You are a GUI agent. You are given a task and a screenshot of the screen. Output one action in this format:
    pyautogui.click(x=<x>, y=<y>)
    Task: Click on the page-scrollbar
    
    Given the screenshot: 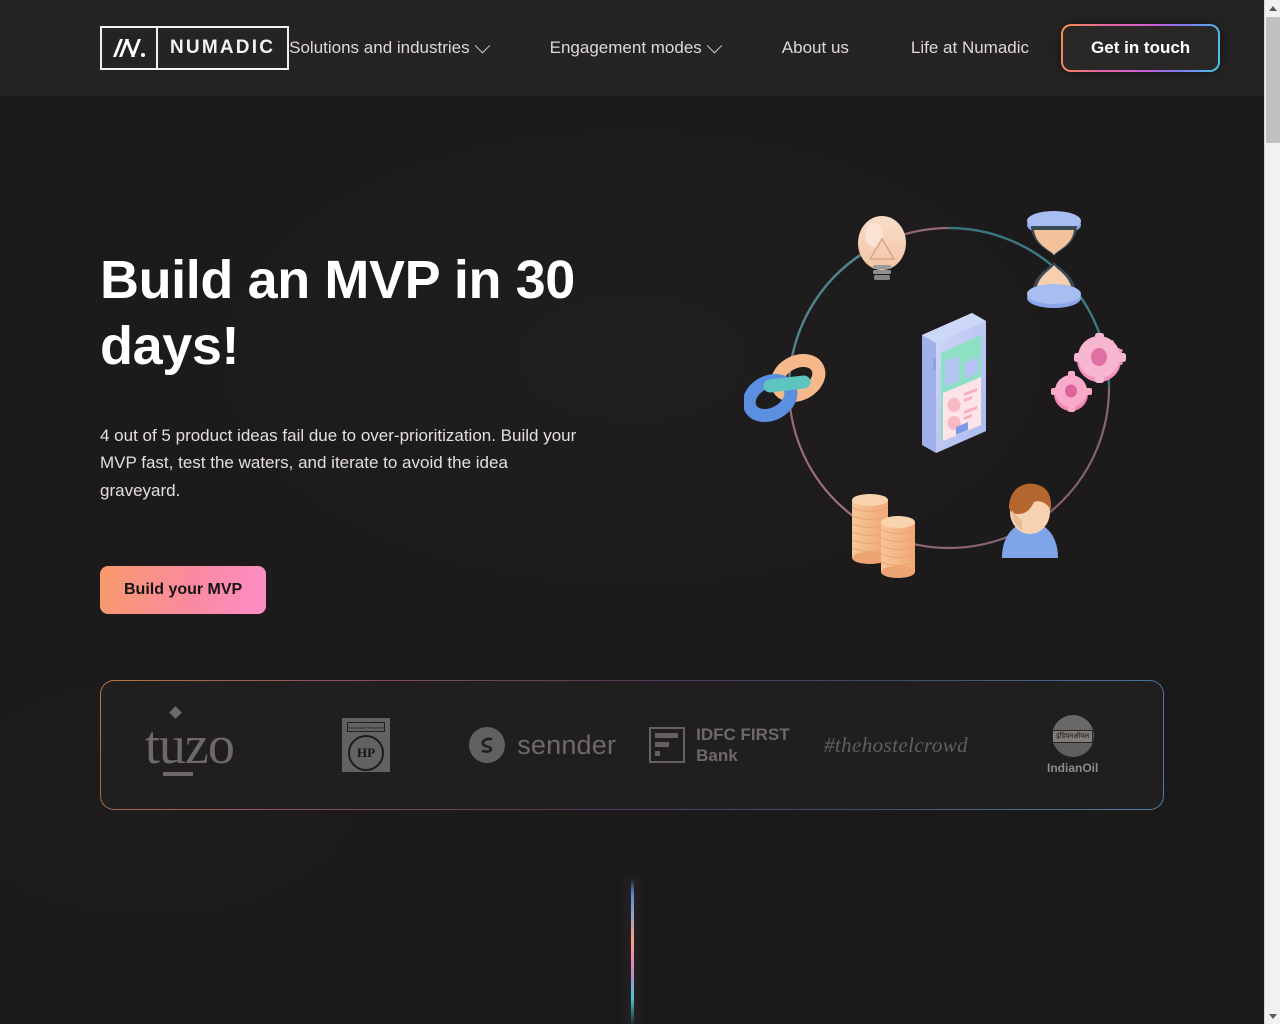 What is the action you would take?
    pyautogui.click(x=1272, y=512)
    